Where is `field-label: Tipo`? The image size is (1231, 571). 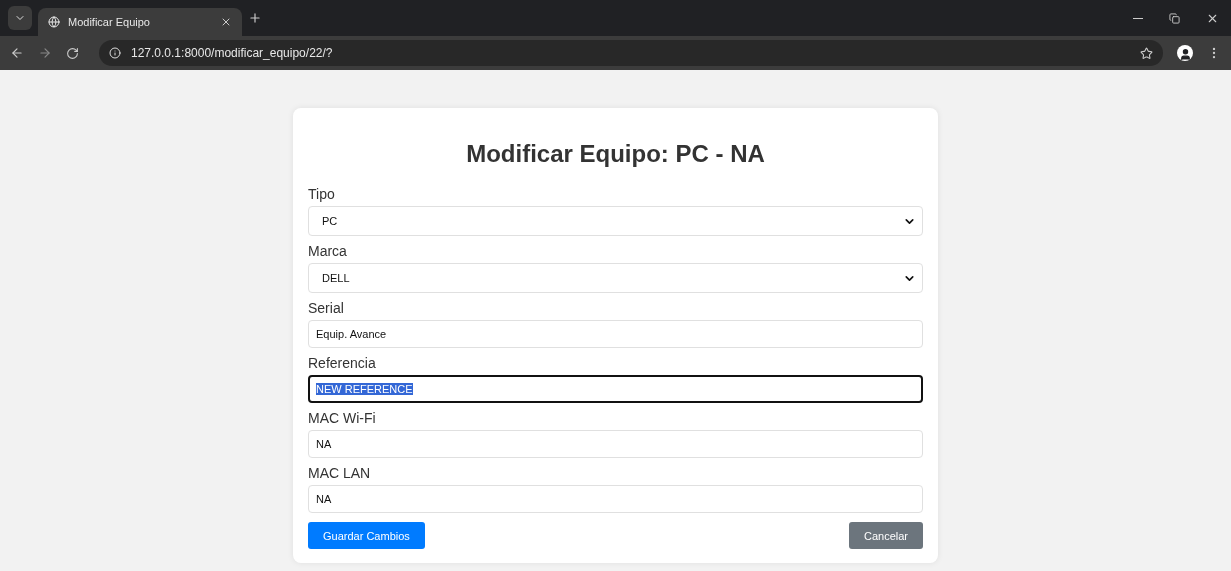 field-label: Tipo is located at coordinates (322, 194).